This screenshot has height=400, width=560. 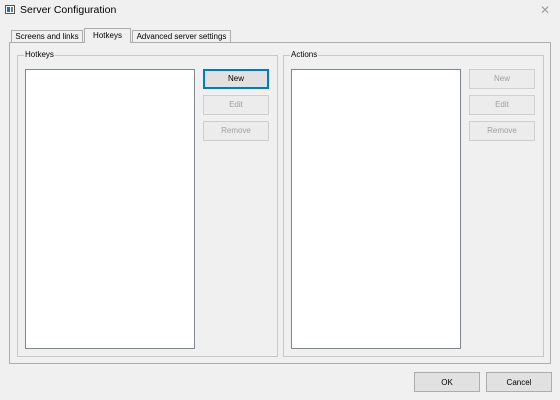 What do you see at coordinates (236, 79) in the screenshot?
I see `hotkeys-new-button: New` at bounding box center [236, 79].